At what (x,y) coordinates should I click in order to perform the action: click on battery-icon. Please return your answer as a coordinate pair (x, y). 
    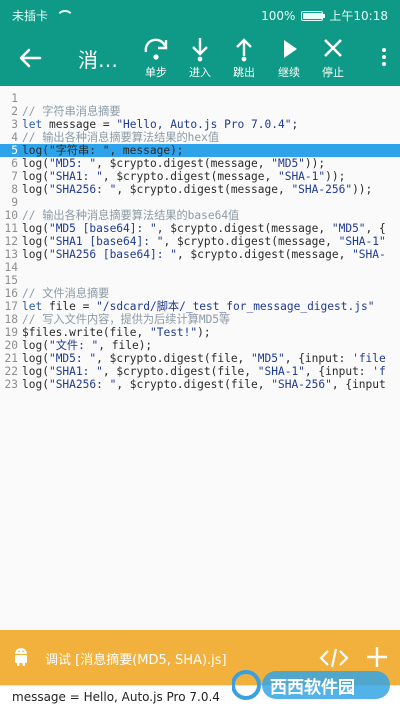
    Looking at the image, I should click on (313, 15).